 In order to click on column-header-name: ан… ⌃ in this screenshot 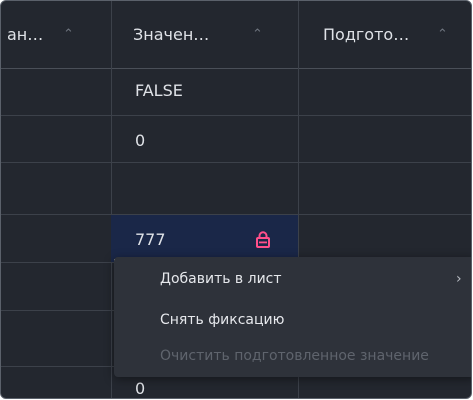, I will do `click(56, 34)`.